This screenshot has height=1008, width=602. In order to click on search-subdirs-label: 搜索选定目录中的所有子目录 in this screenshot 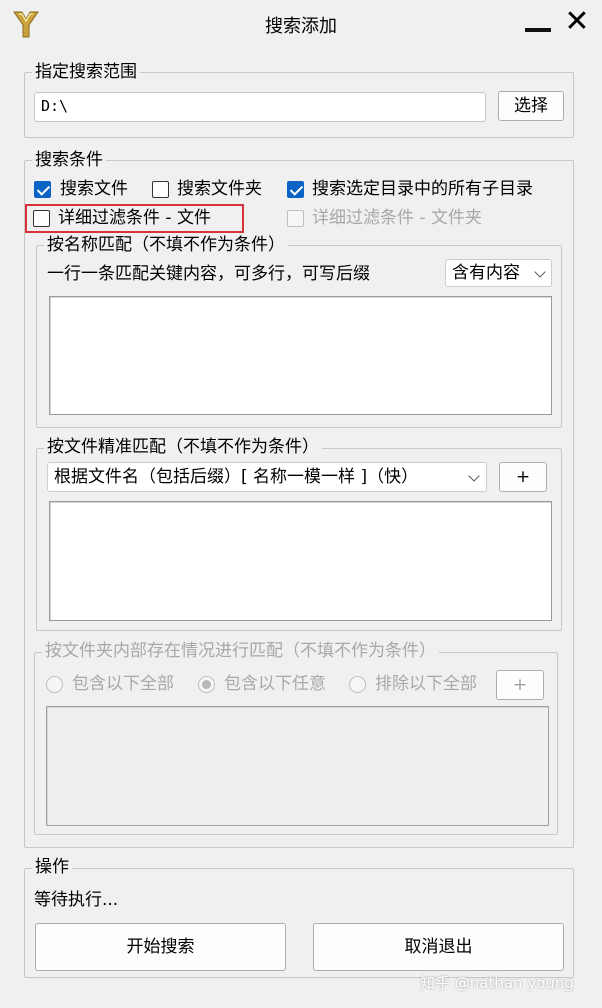, I will do `click(422, 189)`.